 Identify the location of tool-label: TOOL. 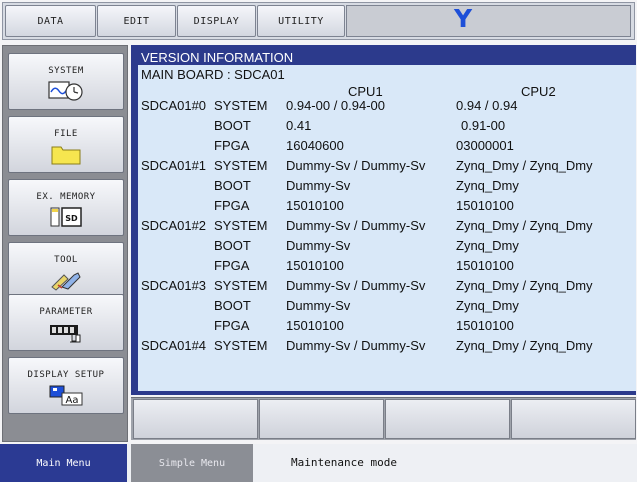
(66, 260).